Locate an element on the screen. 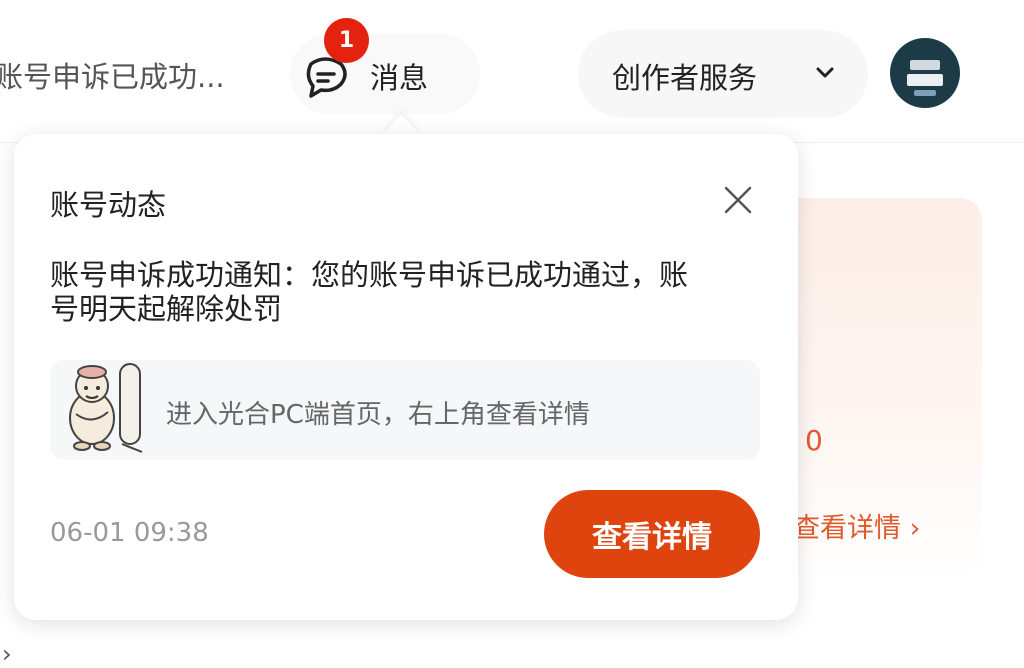 Image resolution: width=1024 pixels, height=668 pixels. chevron-right-icon: › is located at coordinates (7, 654).